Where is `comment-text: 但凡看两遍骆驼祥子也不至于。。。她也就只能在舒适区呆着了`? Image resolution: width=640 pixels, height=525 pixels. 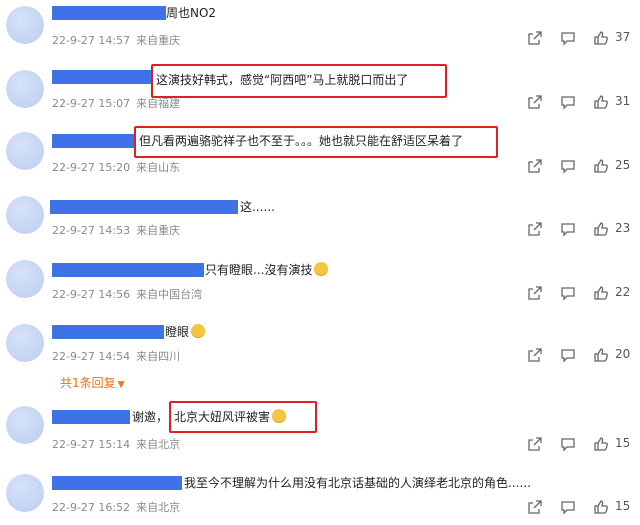
comment-text: 但凡看两遍骆驼祥子也不至于。。。她也就只能在舒适区呆着了 is located at coordinates (301, 141).